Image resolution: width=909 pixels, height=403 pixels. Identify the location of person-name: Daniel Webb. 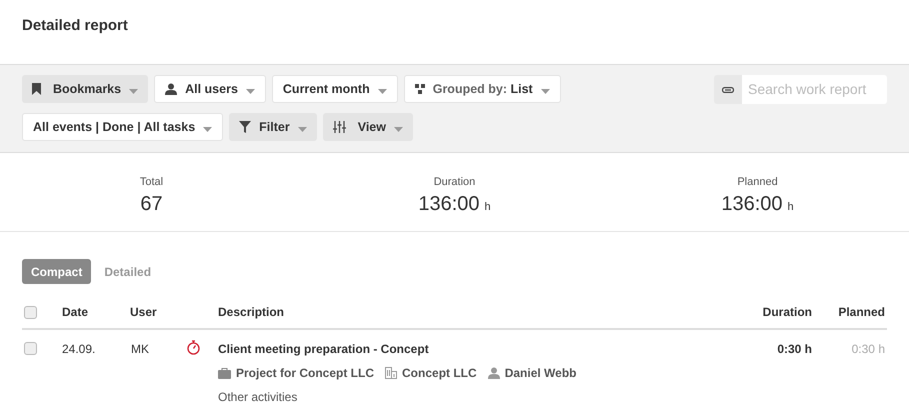
(540, 373).